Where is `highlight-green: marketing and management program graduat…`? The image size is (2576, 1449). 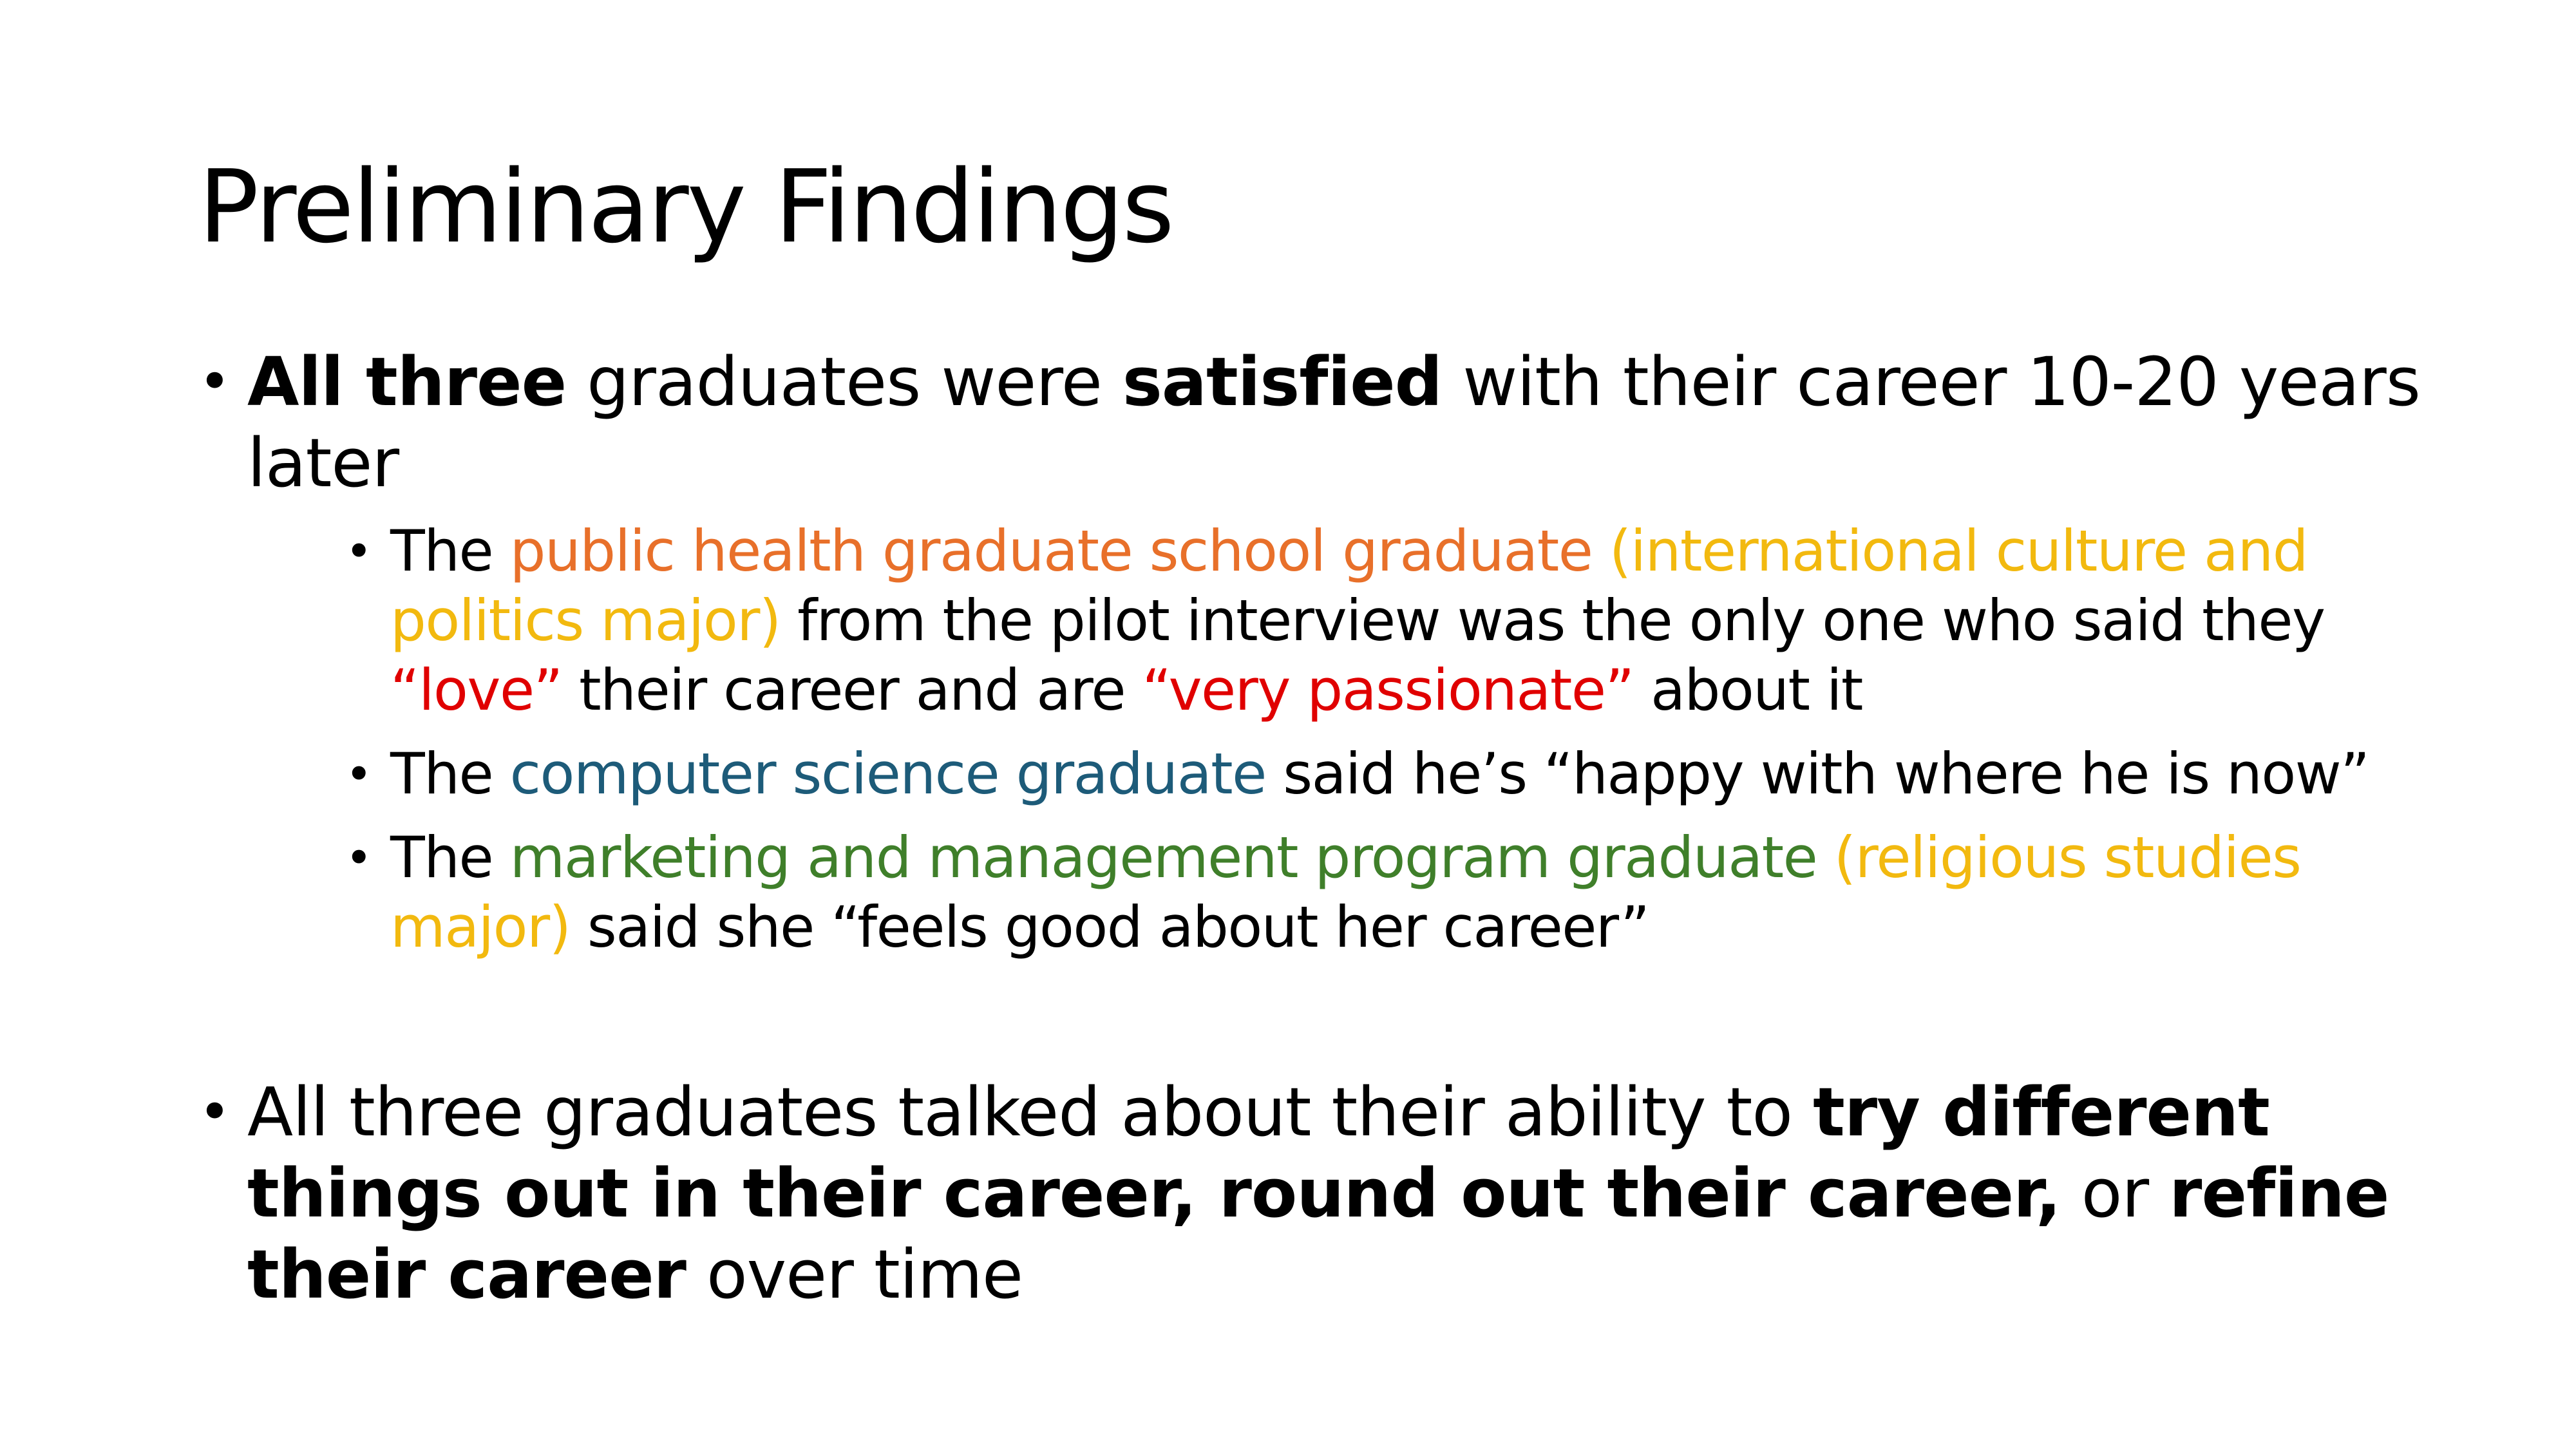 highlight-green: marketing and management program graduat… is located at coordinates (1163, 857).